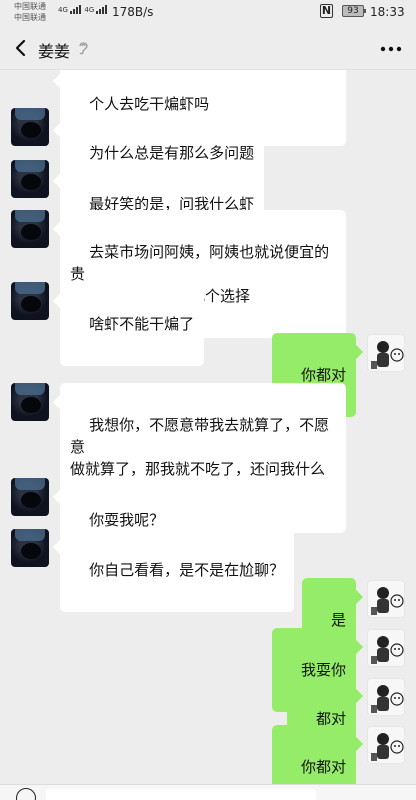 This screenshot has height=800, width=416. I want to click on carrier-info: 中国联通 中国联通, so click(30, 12).